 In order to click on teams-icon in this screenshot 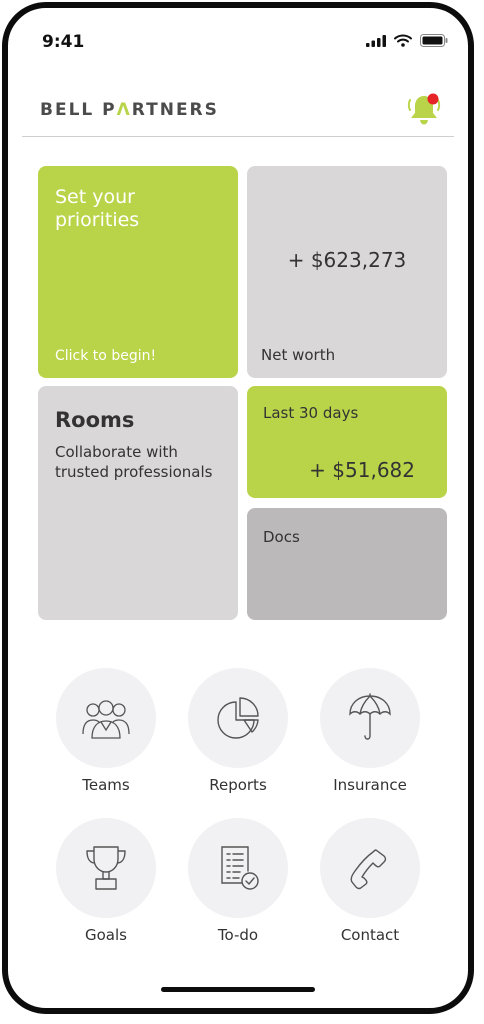, I will do `click(106, 719)`.